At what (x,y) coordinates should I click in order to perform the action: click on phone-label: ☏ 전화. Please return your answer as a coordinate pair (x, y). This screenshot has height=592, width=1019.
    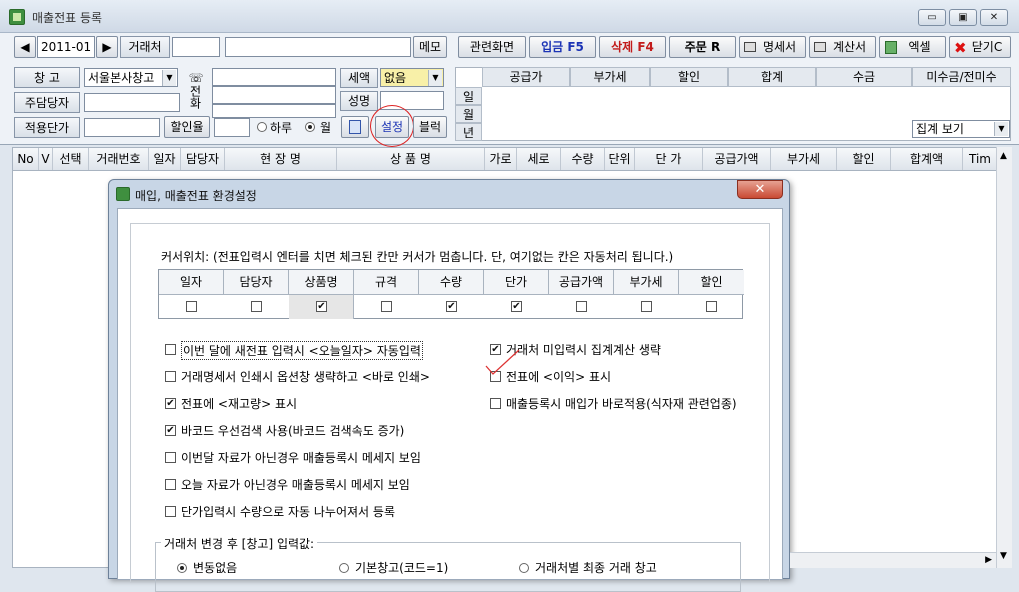
    Looking at the image, I should click on (196, 94).